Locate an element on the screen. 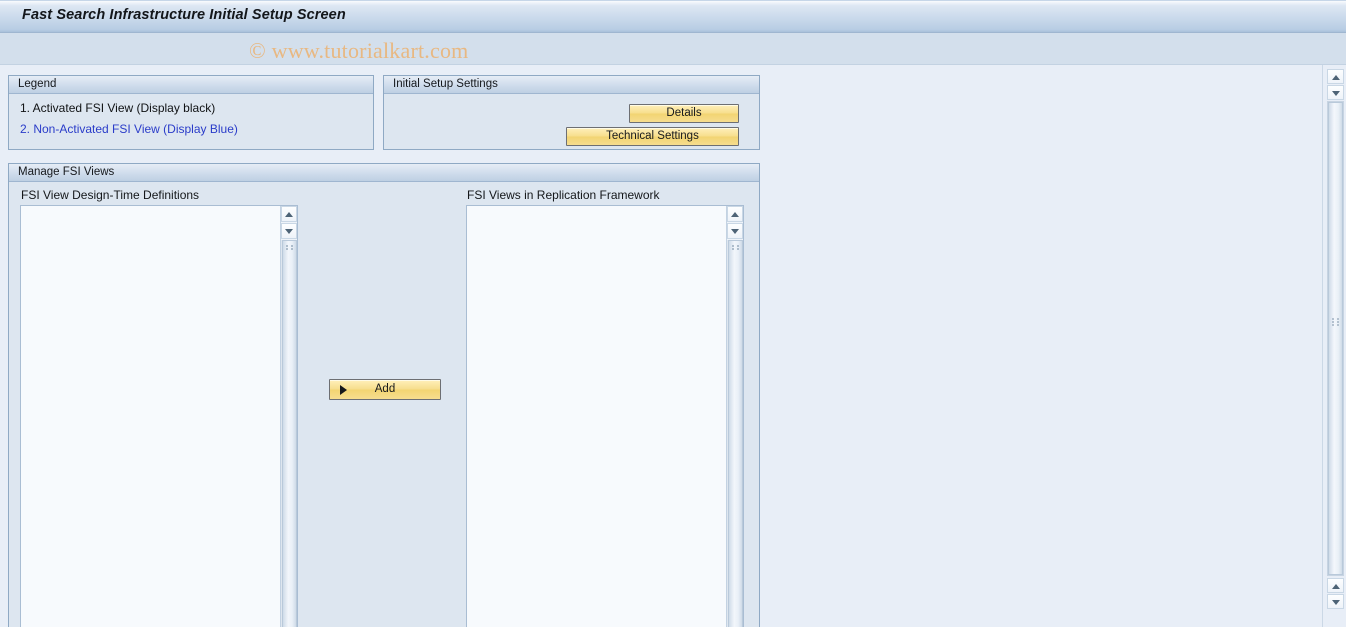 Image resolution: width=1346 pixels, height=627 pixels. window-scroll-down-button is located at coordinates (1335, 92).